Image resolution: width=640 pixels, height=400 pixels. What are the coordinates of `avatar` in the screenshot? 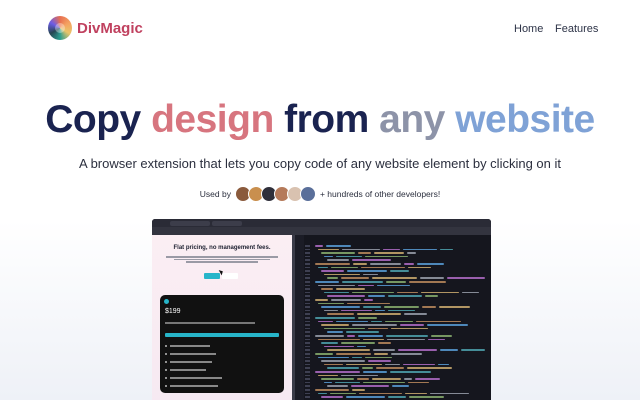 It's located at (307, 194).